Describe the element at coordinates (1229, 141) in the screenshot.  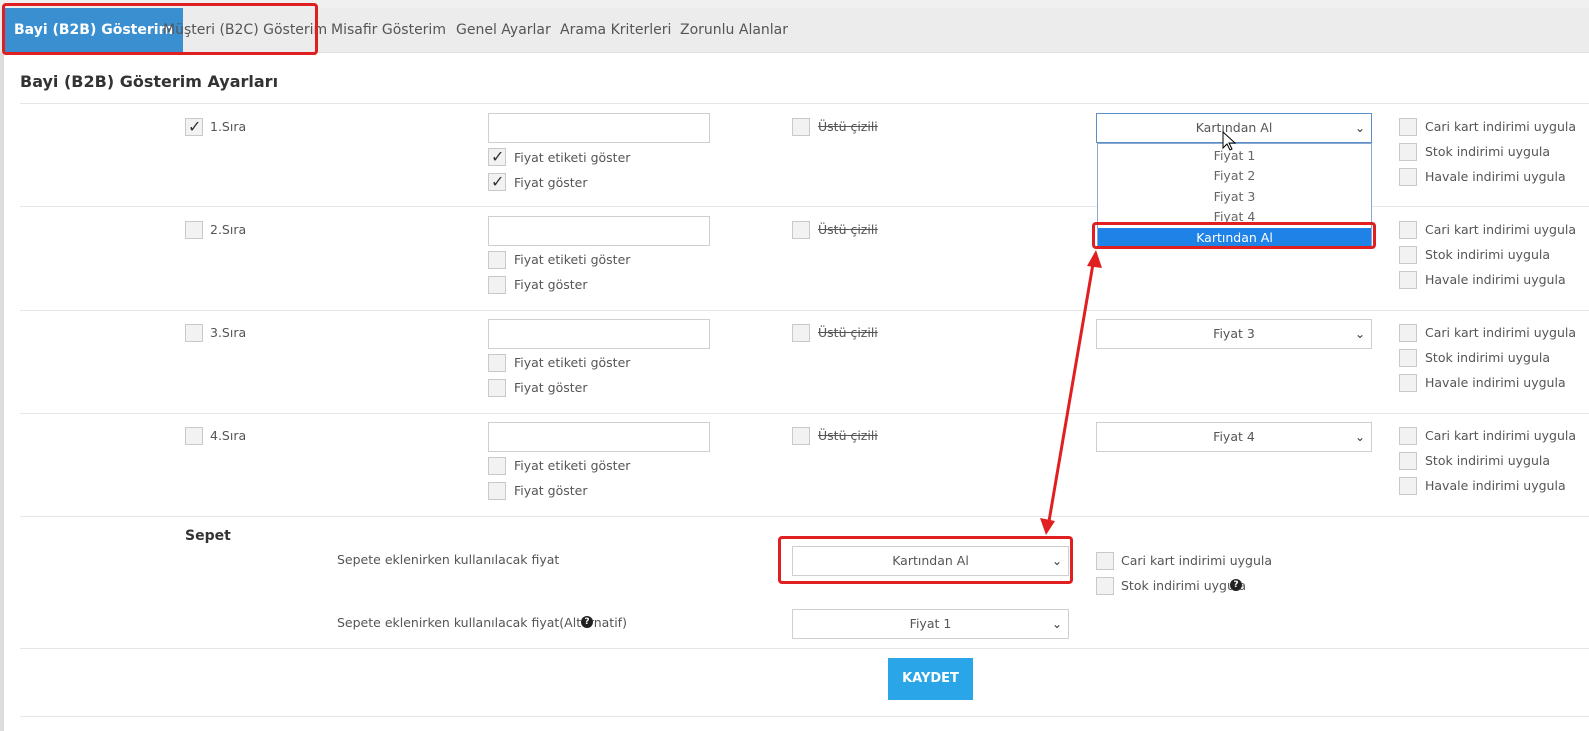
I see `mouse-cursor-icon` at that location.